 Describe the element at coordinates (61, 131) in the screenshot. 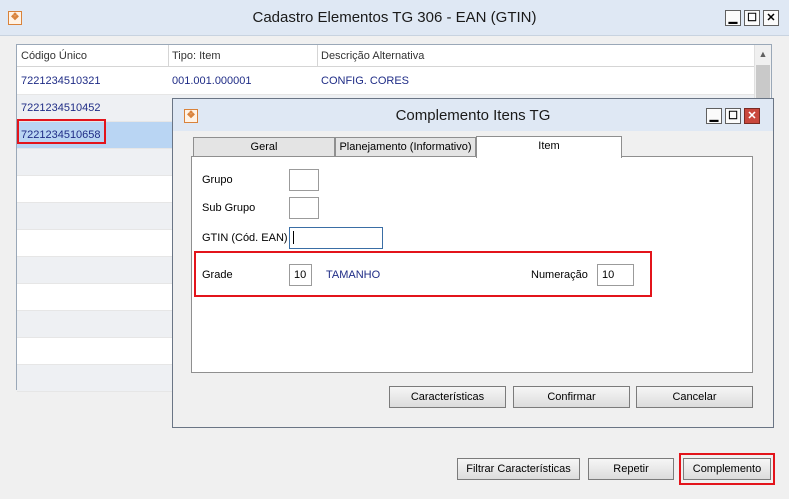

I see `highlight-selected-code` at that location.